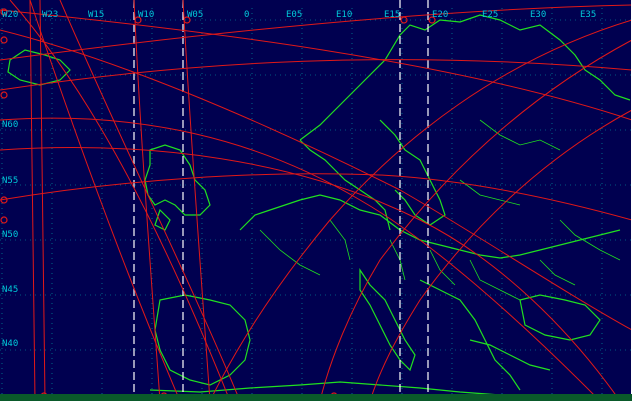 This screenshot has width=632, height=401. I want to click on british-isles-coast, so click(177, 187).